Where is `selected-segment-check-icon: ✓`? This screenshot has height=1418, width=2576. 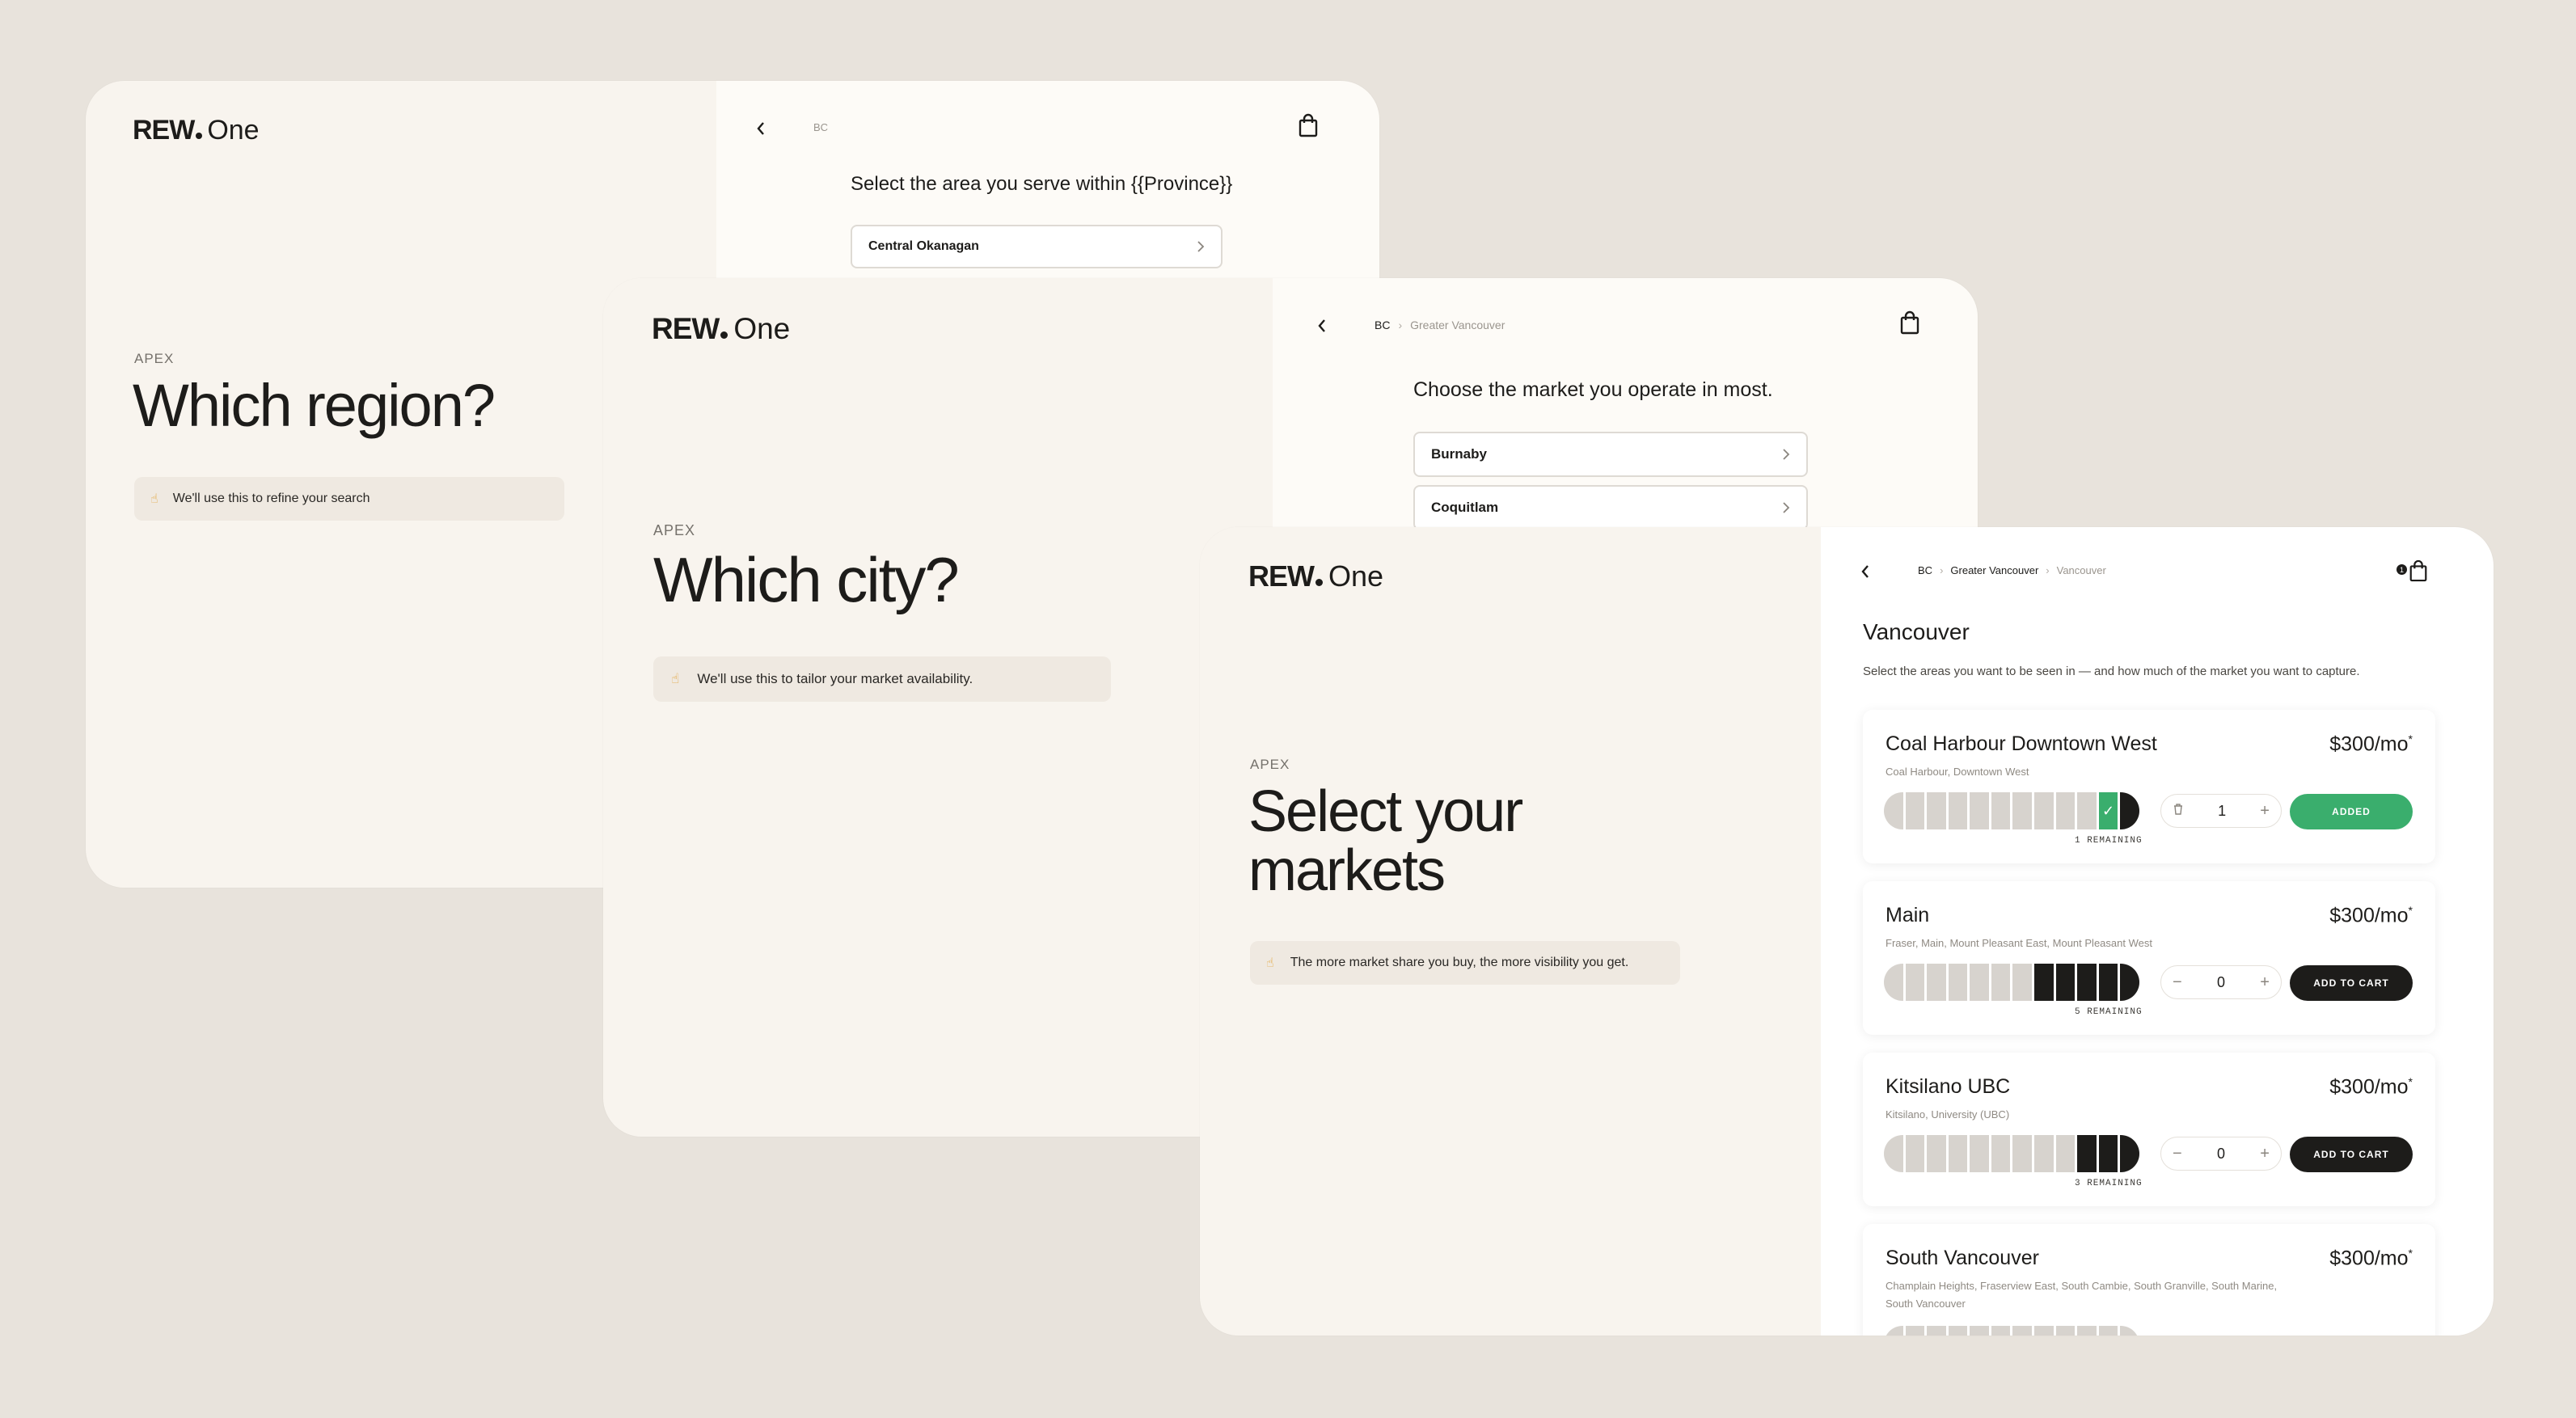
selected-segment-check-icon: ✓ is located at coordinates (2108, 811).